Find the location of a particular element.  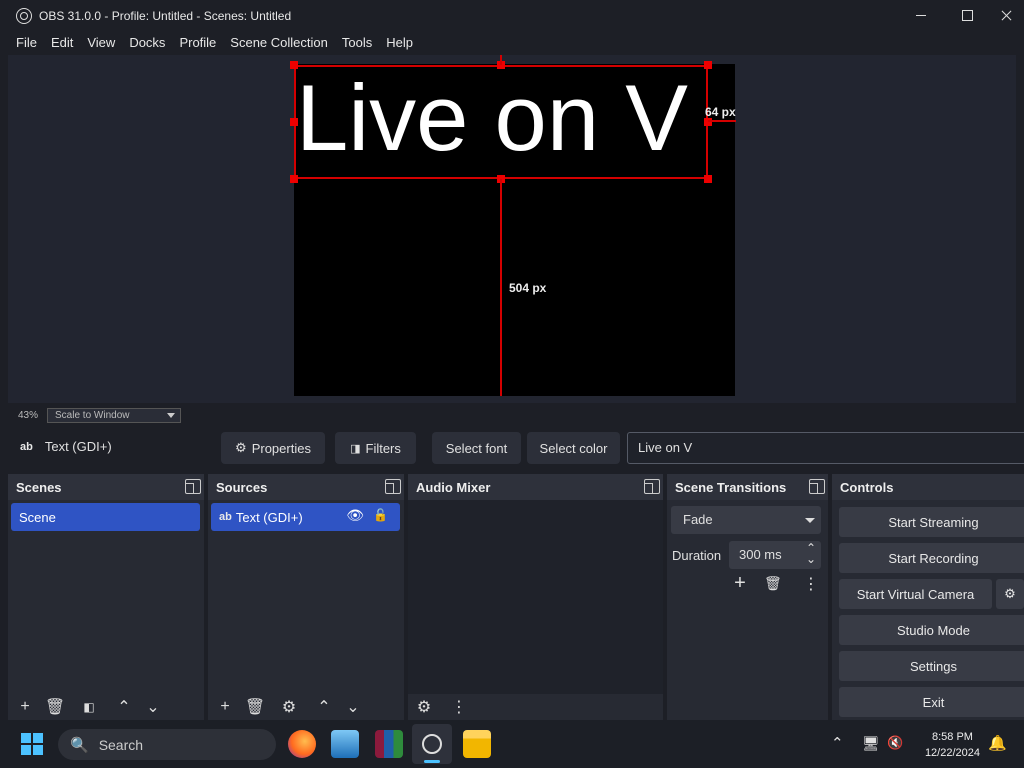

maximize-button is located at coordinates (967, 15).